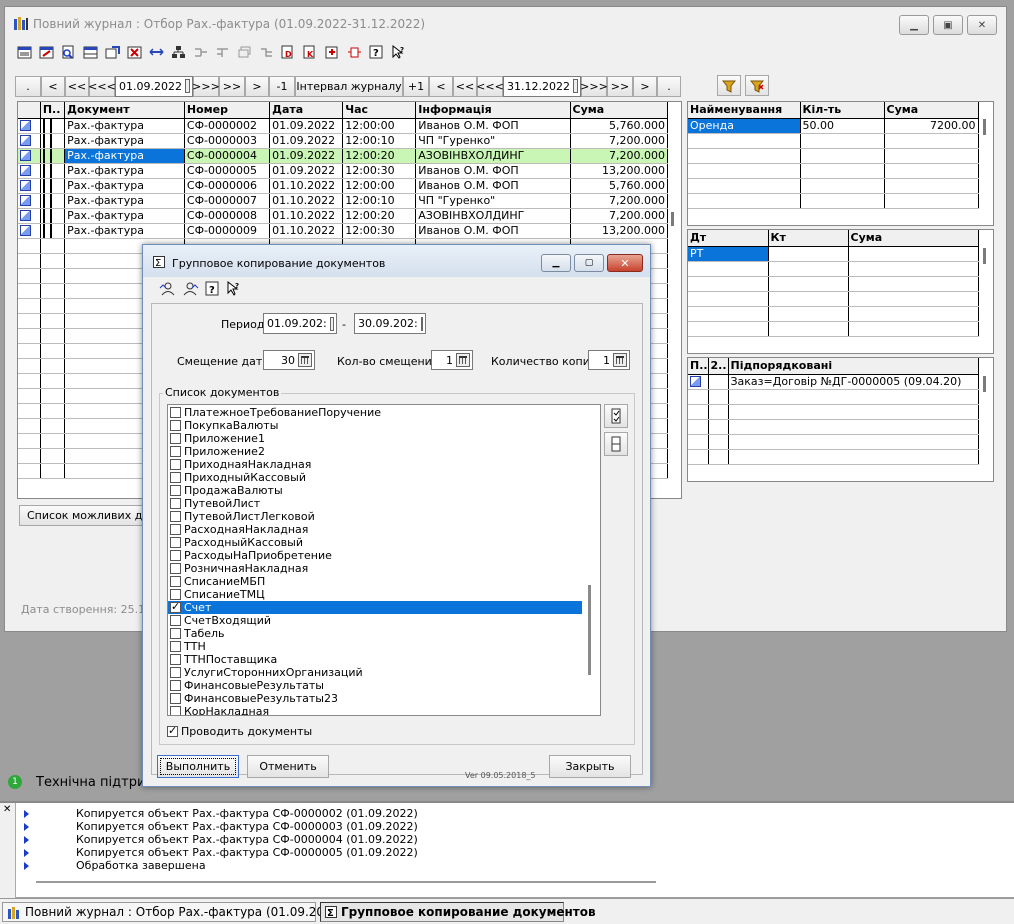 This screenshot has height=924, width=1014. What do you see at coordinates (376, 52) in the screenshot?
I see `help-icon: ?` at bounding box center [376, 52].